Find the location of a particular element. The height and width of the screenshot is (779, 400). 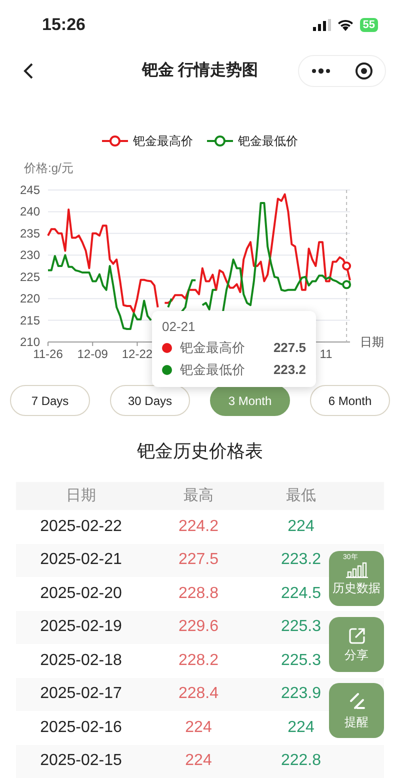

date-cell-text: 2025-02-16 is located at coordinates (81, 728).